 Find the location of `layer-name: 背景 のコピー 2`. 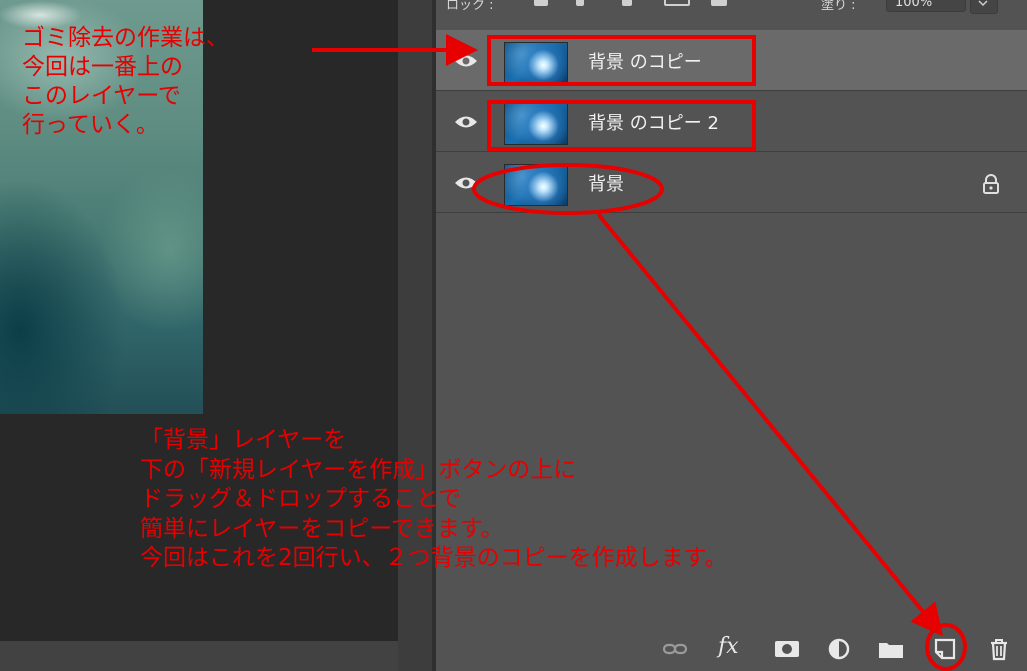

layer-name: 背景 のコピー 2 is located at coordinates (653, 122).